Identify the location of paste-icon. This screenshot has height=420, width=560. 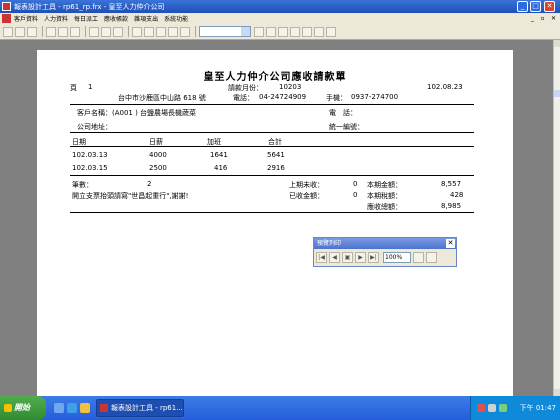
(118, 31).